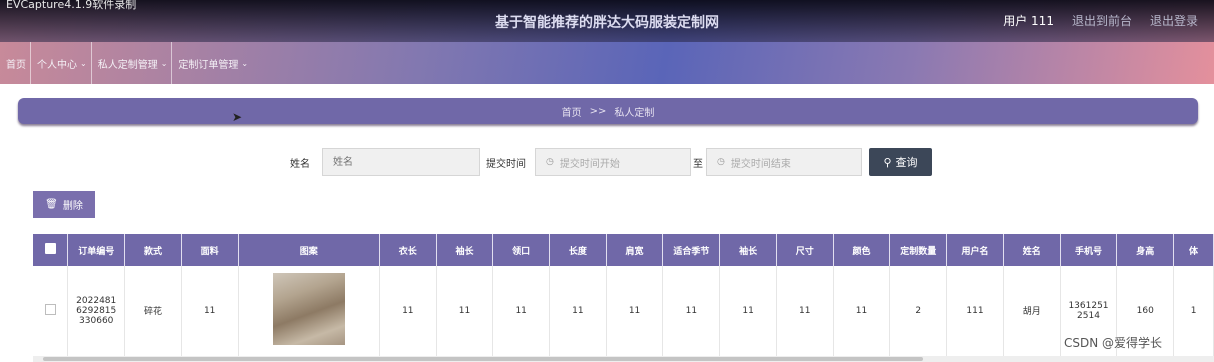 The width and height of the screenshot is (1214, 362). I want to click on column-header: 用户名, so click(975, 250).